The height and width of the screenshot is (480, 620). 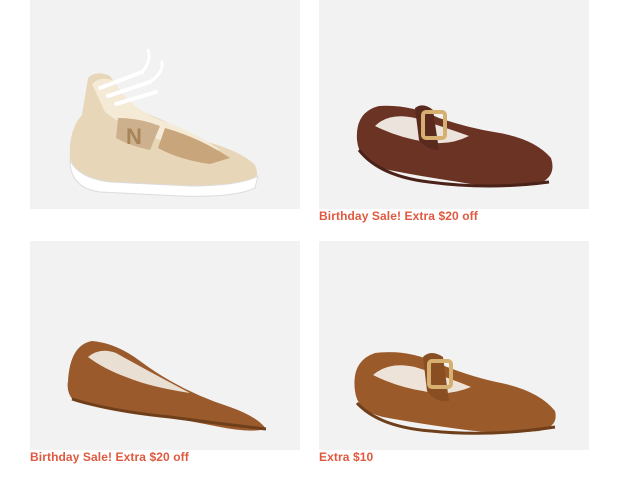 I want to click on sneaker-illustration: N, so click(x=164, y=122).